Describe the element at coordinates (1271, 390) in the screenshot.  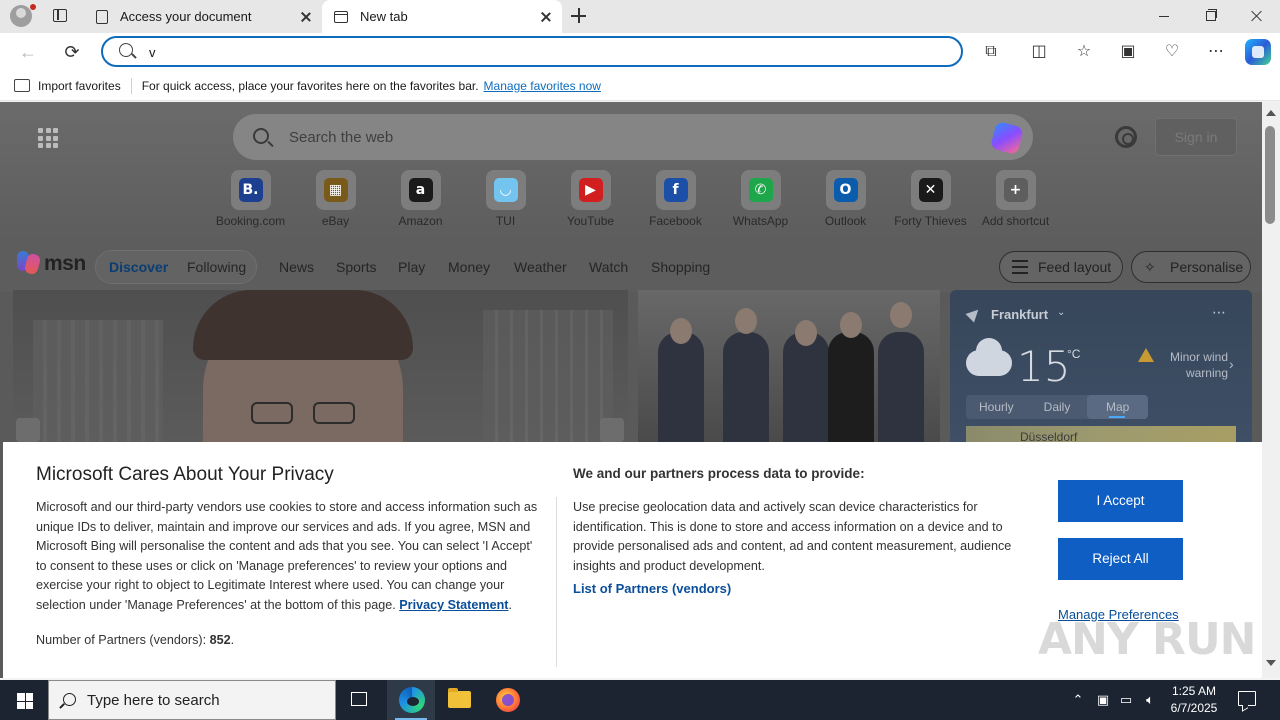
I see `page-scrollbar` at that location.